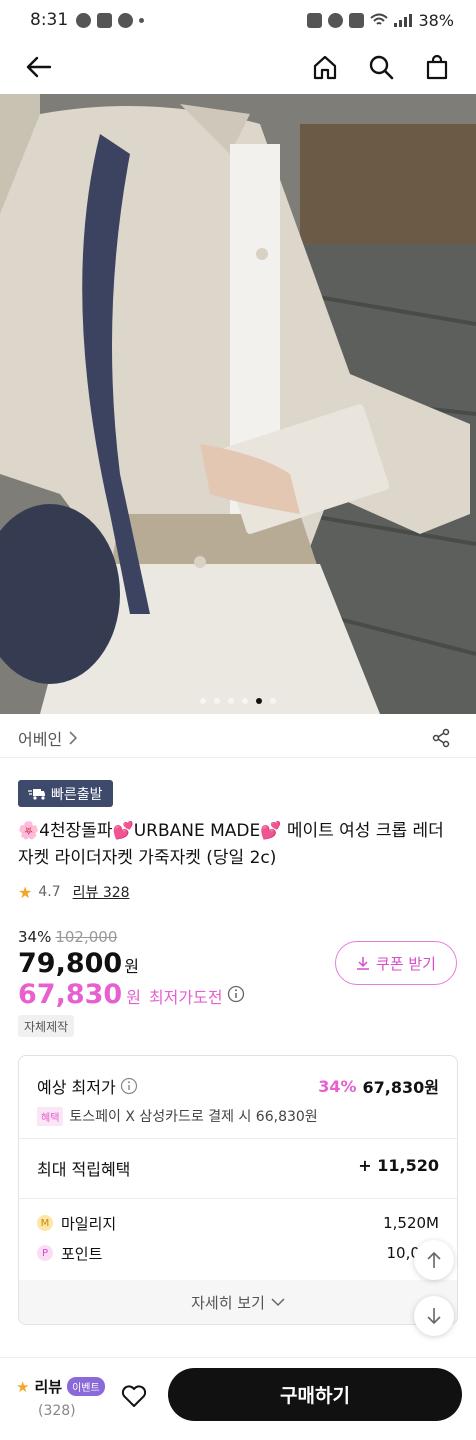 Image resolution: width=476 pixels, height=1440 pixels. Describe the element at coordinates (238, 701) in the screenshot. I see `carousel-indicator` at that location.